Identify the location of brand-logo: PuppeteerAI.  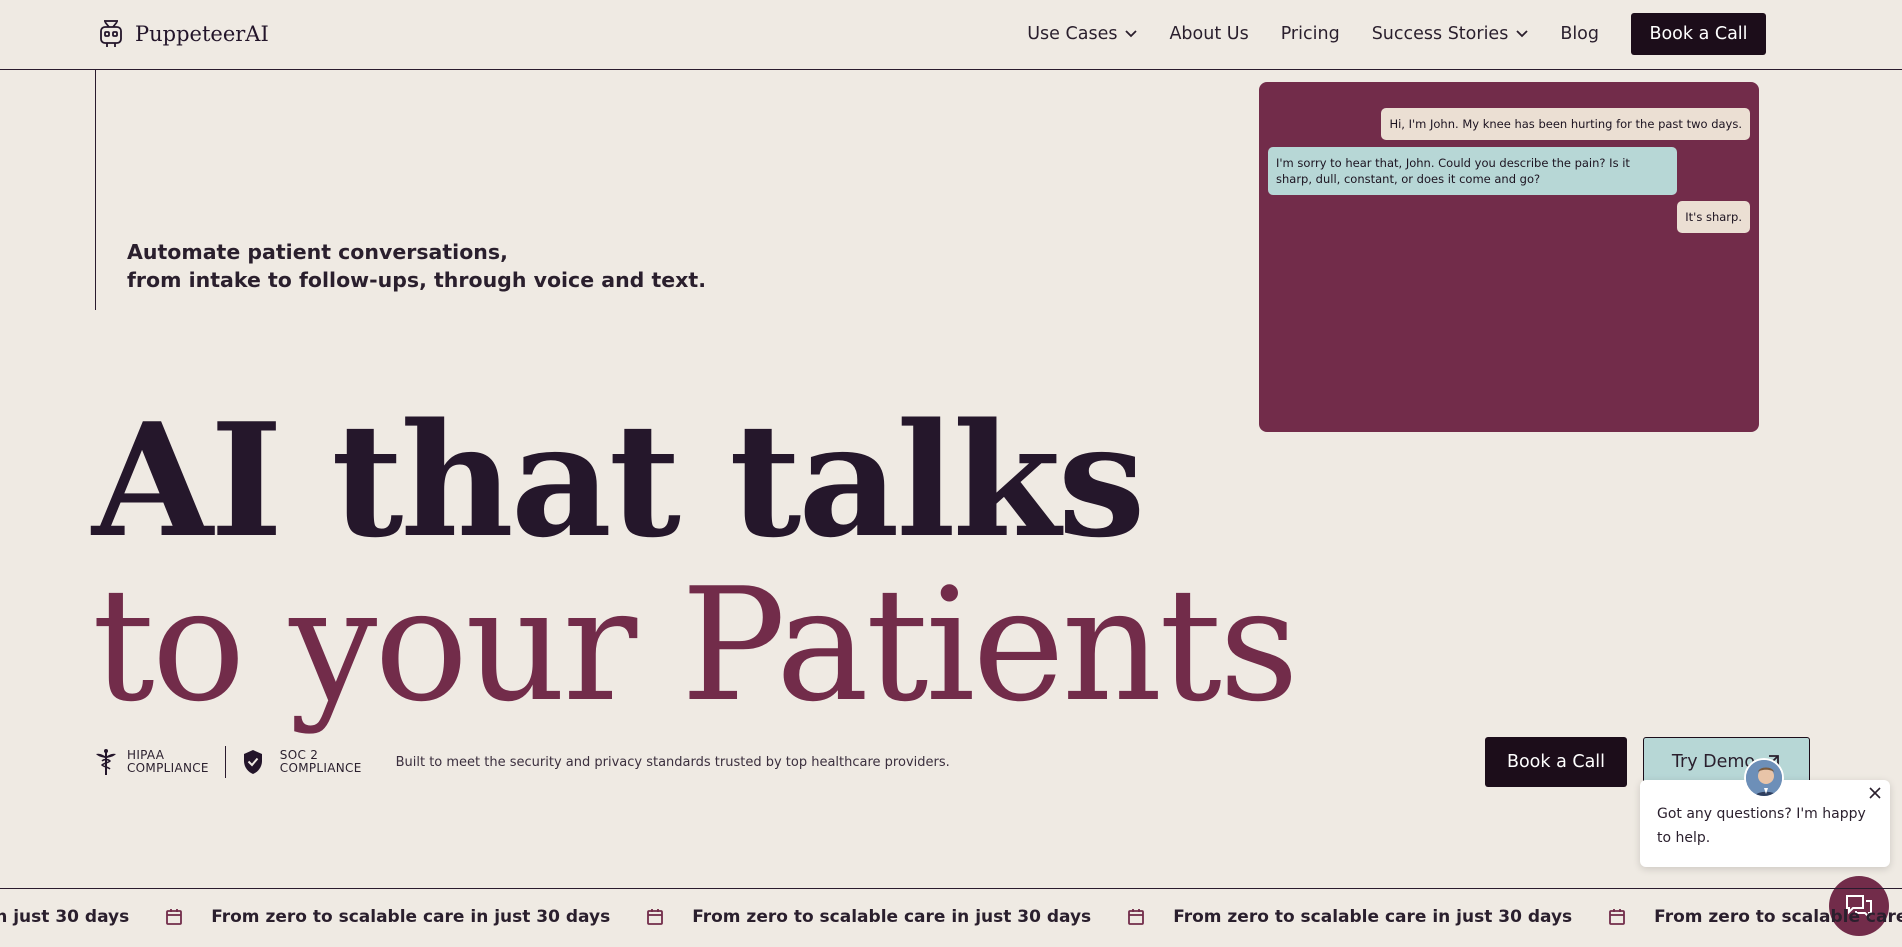
(182, 34).